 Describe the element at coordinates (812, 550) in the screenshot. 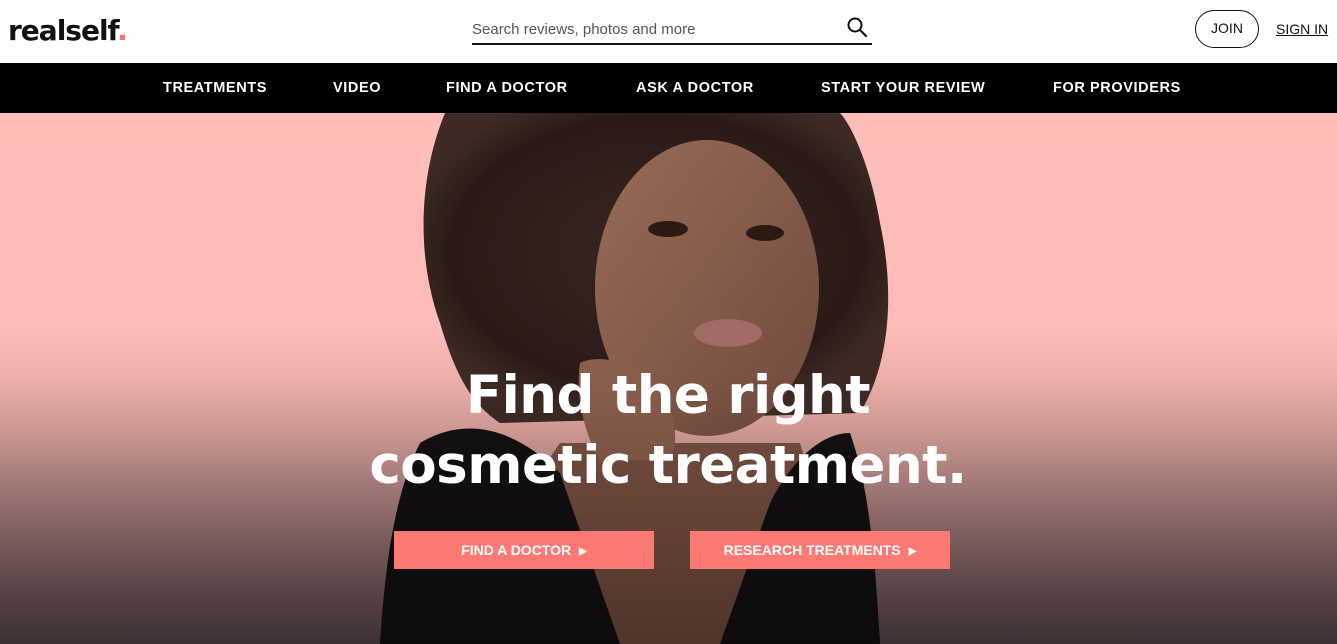

I see `research-treatments-button-label: RESEARCH TREATMENTS` at that location.